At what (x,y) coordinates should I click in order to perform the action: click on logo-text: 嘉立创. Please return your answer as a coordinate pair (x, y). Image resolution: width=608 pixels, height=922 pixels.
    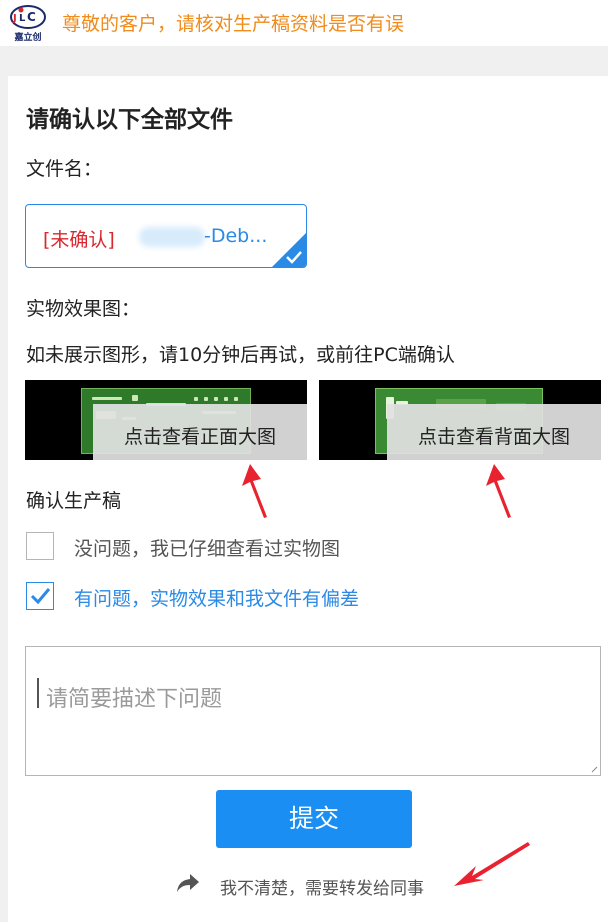
    Looking at the image, I should click on (28, 38).